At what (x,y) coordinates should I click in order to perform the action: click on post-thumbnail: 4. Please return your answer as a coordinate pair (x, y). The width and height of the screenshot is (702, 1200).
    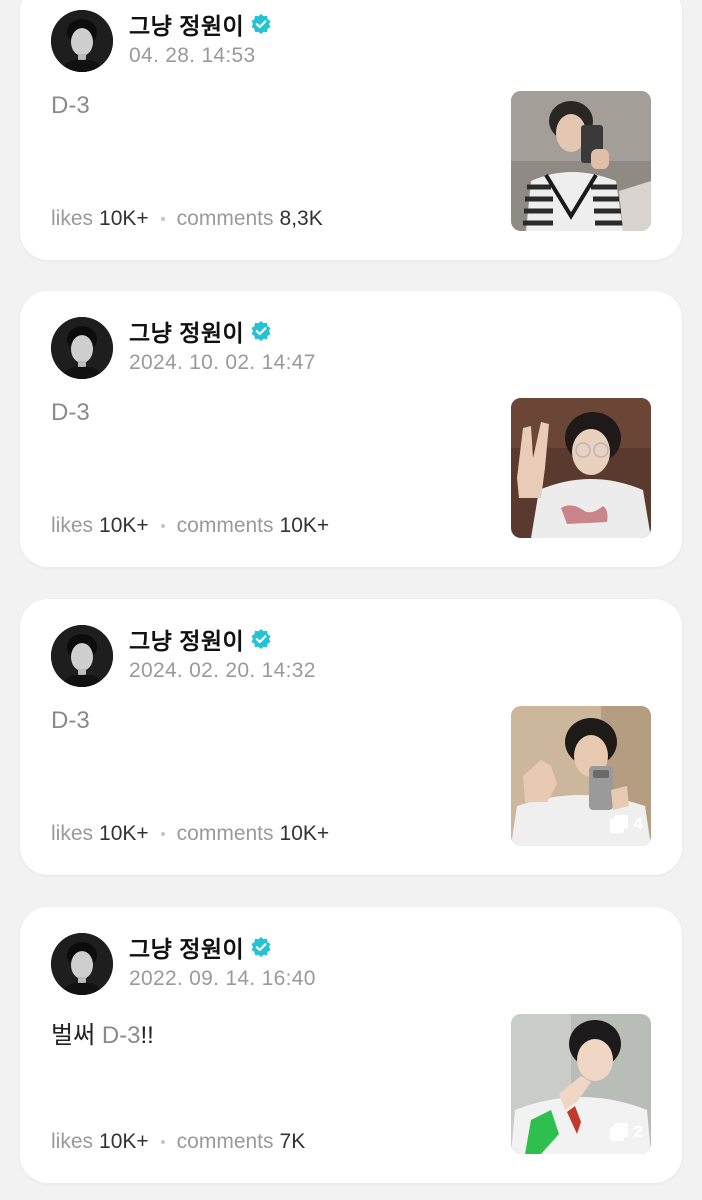
    Looking at the image, I should click on (581, 776).